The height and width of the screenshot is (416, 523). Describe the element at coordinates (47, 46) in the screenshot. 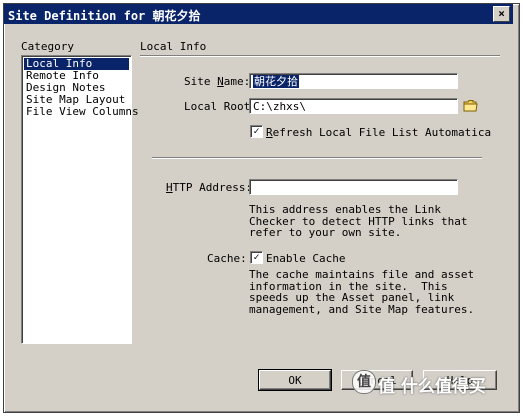

I see `category-header: Category` at that location.